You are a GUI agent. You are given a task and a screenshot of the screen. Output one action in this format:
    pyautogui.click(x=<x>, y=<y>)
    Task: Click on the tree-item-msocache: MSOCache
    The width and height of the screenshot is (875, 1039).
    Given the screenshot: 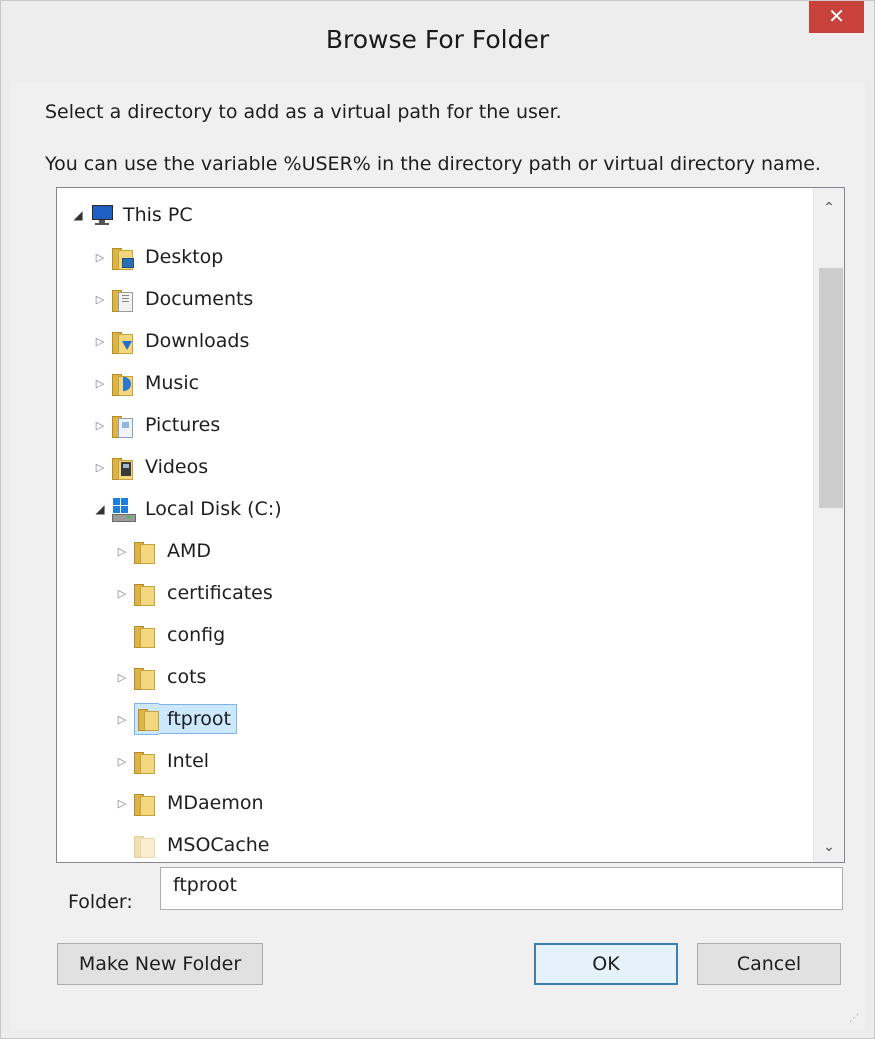 What is the action you would take?
    pyautogui.click(x=194, y=845)
    